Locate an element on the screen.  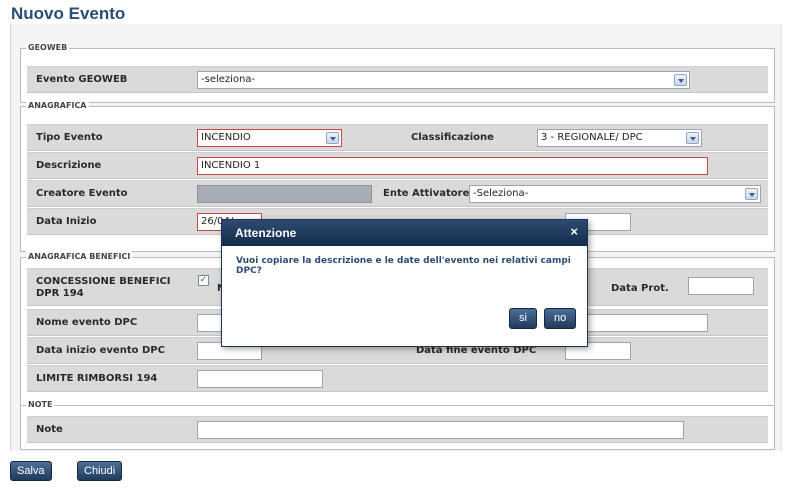
no-button: no is located at coordinates (560, 318).